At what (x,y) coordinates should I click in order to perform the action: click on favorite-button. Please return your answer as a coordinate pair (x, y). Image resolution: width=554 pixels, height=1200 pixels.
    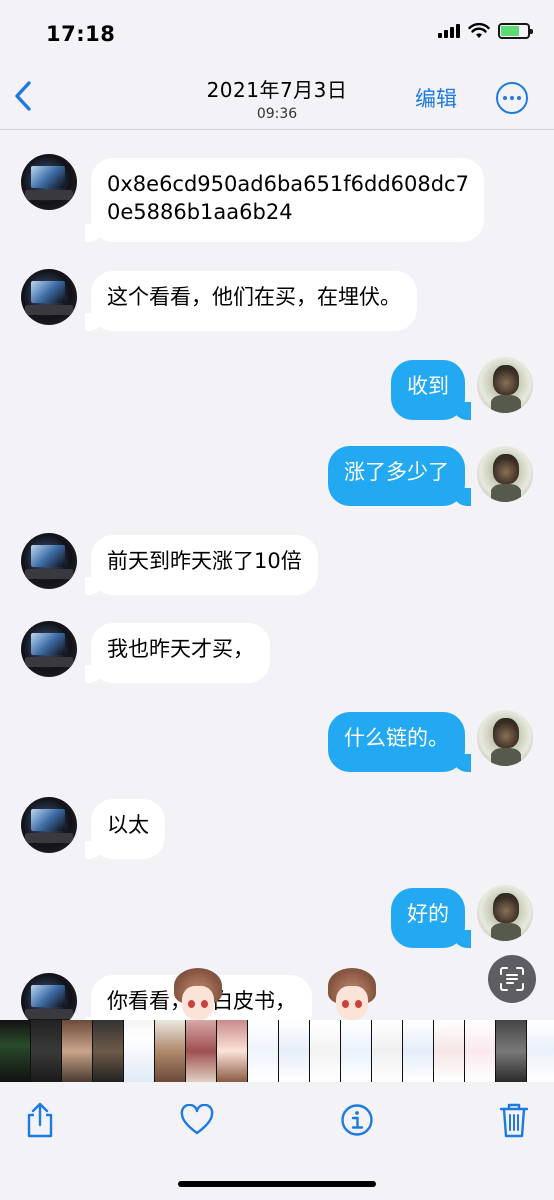
    Looking at the image, I should click on (197, 1120).